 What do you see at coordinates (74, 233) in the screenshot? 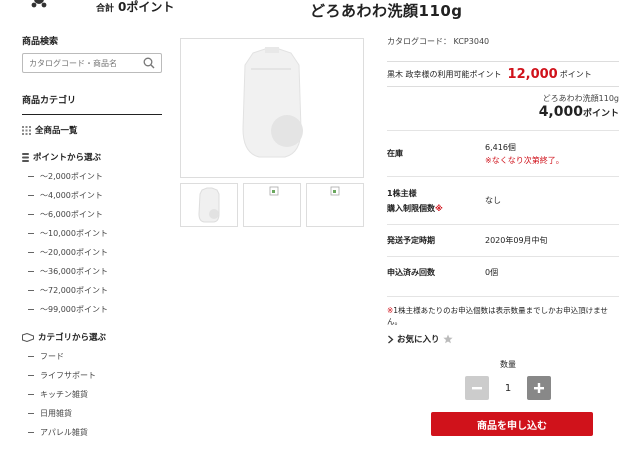
I see `point-range-label: ～10,000ポイント` at bounding box center [74, 233].